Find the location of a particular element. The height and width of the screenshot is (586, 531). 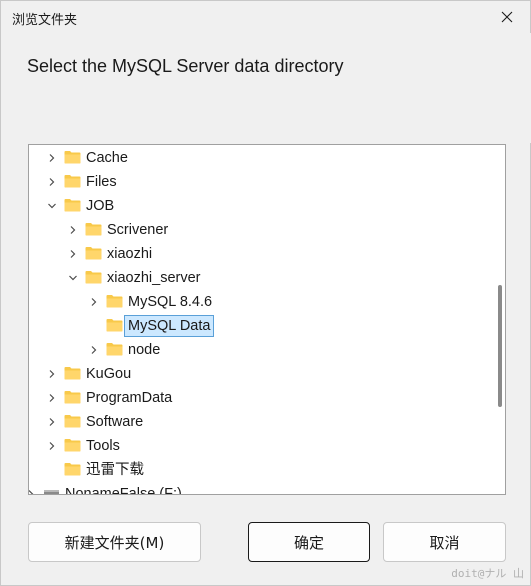

tree-item-label: node is located at coordinates (144, 350).